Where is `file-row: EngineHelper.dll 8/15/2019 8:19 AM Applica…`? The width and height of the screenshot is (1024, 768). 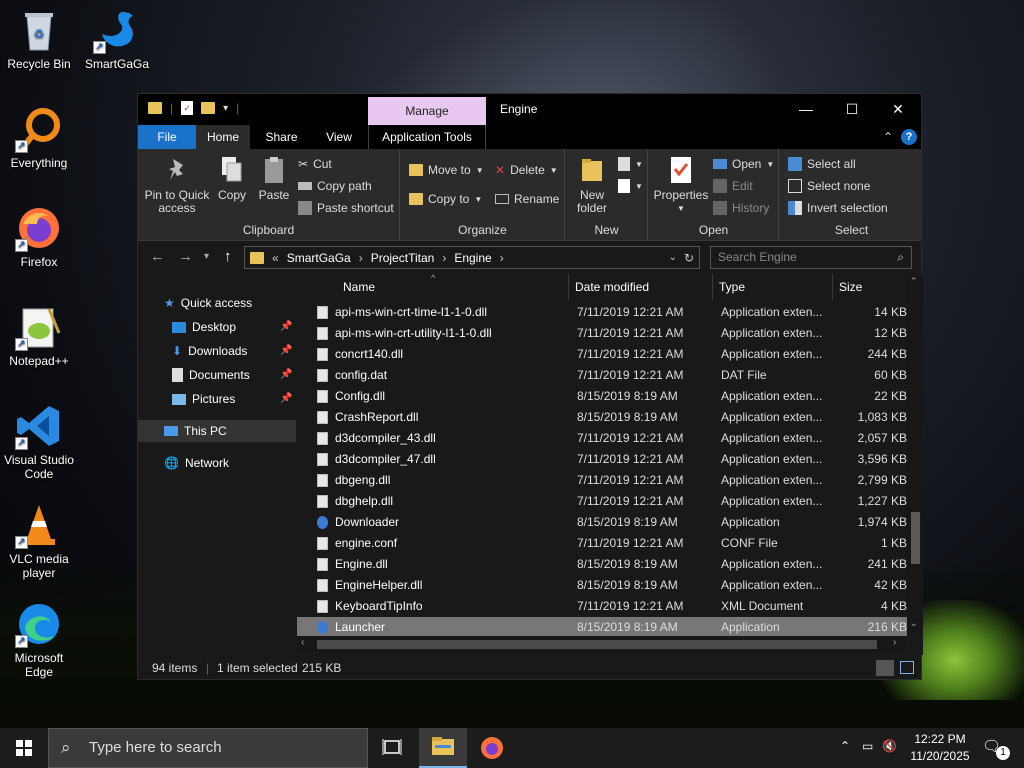
file-row: EngineHelper.dll 8/15/2019 8:19 AM Applica… is located at coordinates (602, 585).